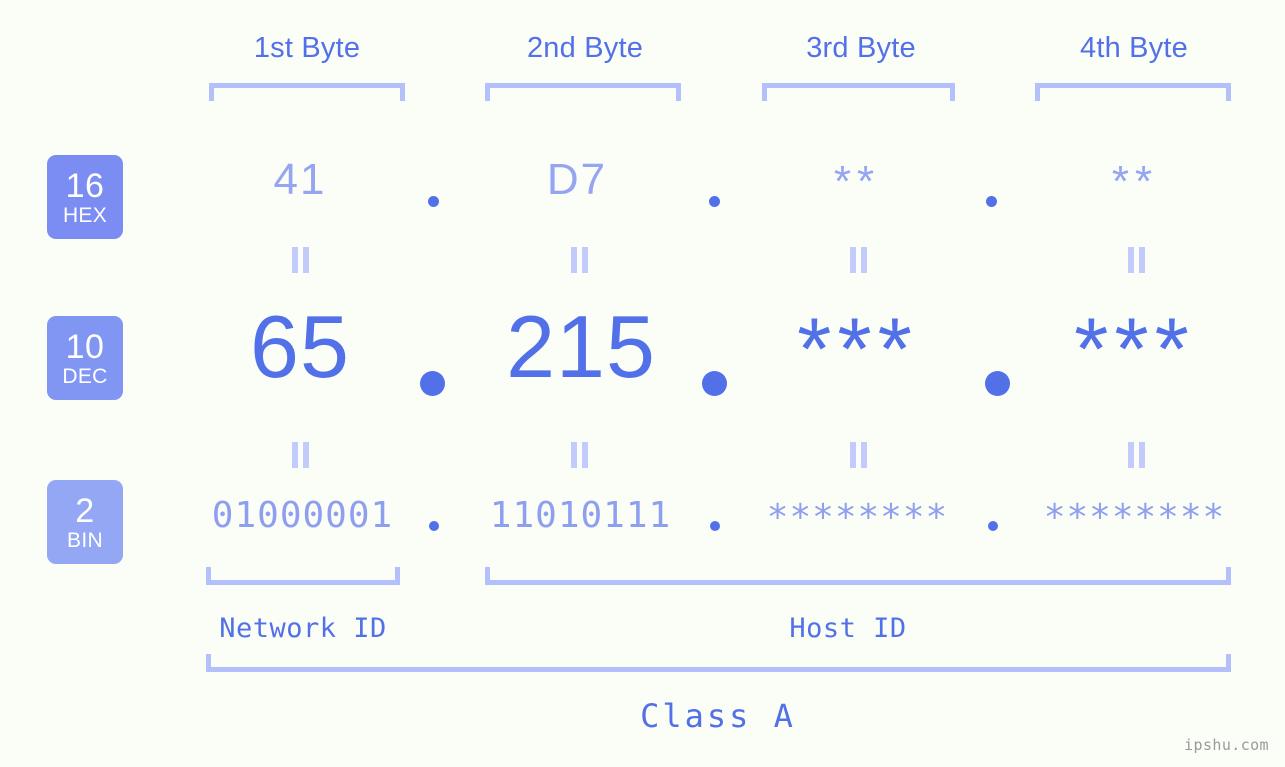 The height and width of the screenshot is (767, 1285). What do you see at coordinates (861, 48) in the screenshot?
I see `byte-header-3: 3rd Byte` at bounding box center [861, 48].